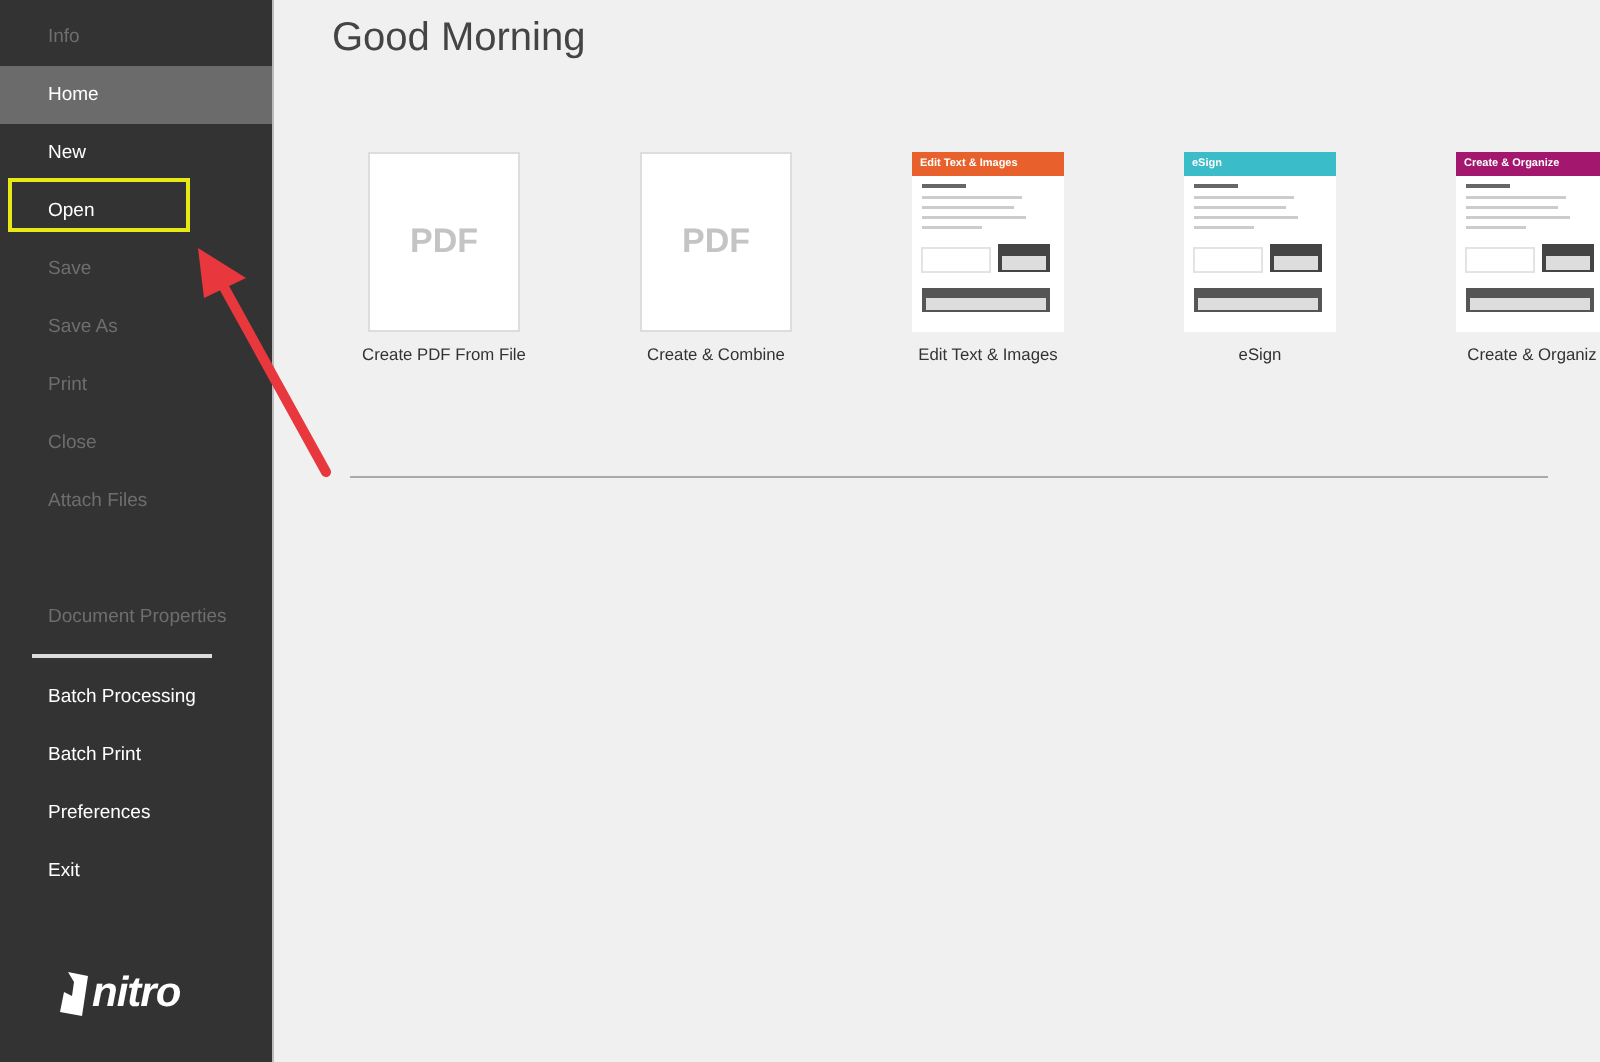 The width and height of the screenshot is (1600, 1062). What do you see at coordinates (1260, 354) in the screenshot?
I see `card-label: eSign` at bounding box center [1260, 354].